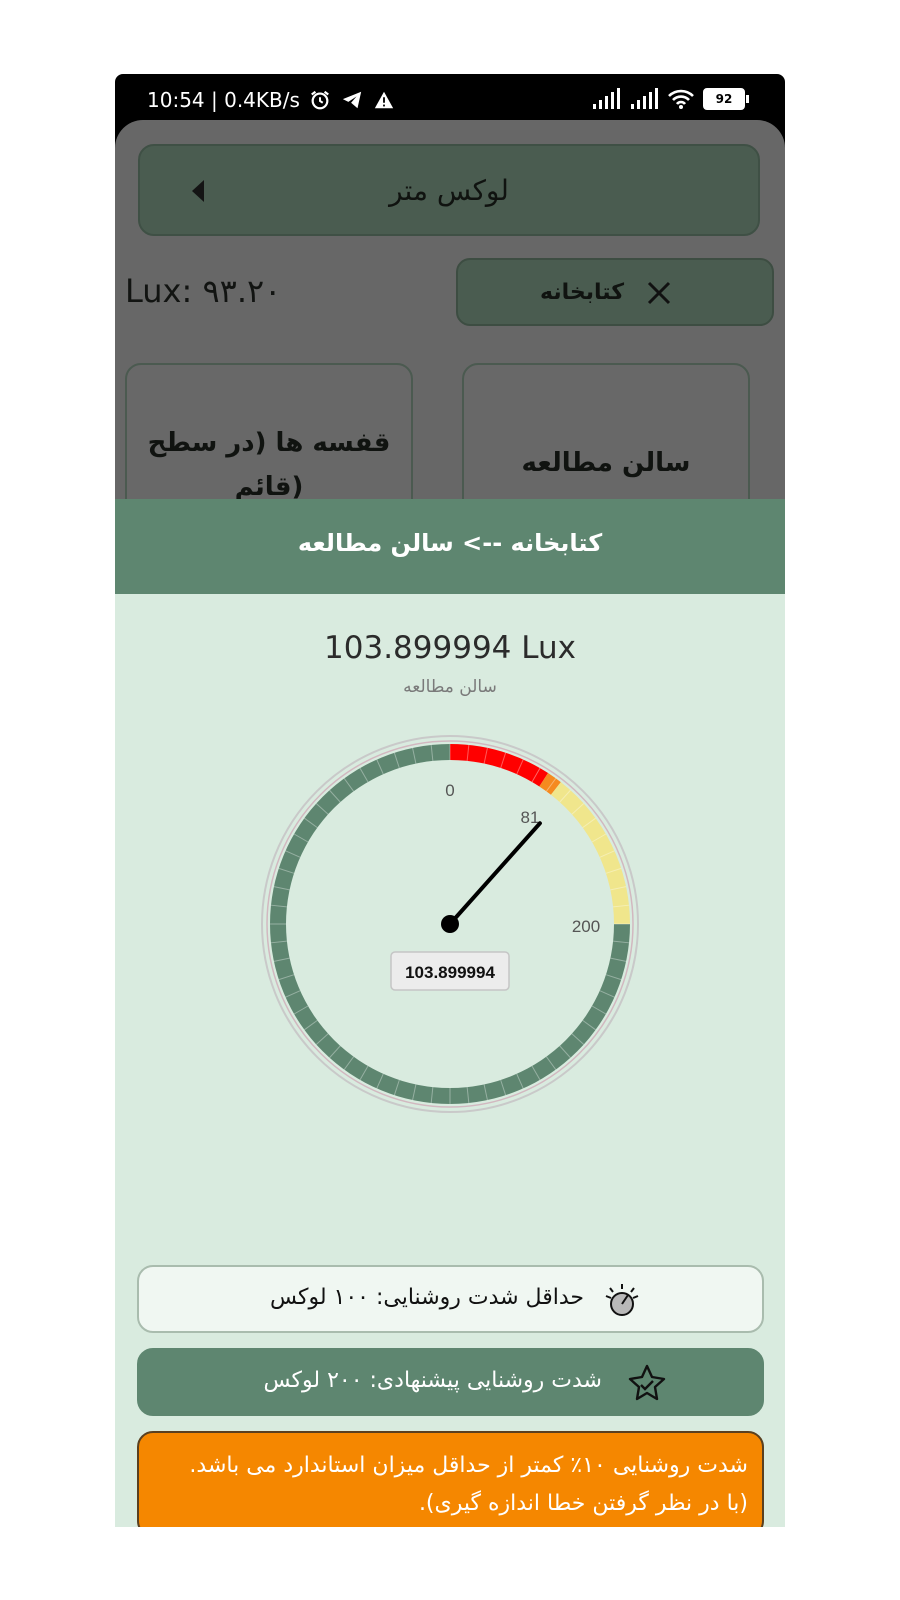  I want to click on tile-study-hall-label: سالن مطالعه, so click(606, 463).